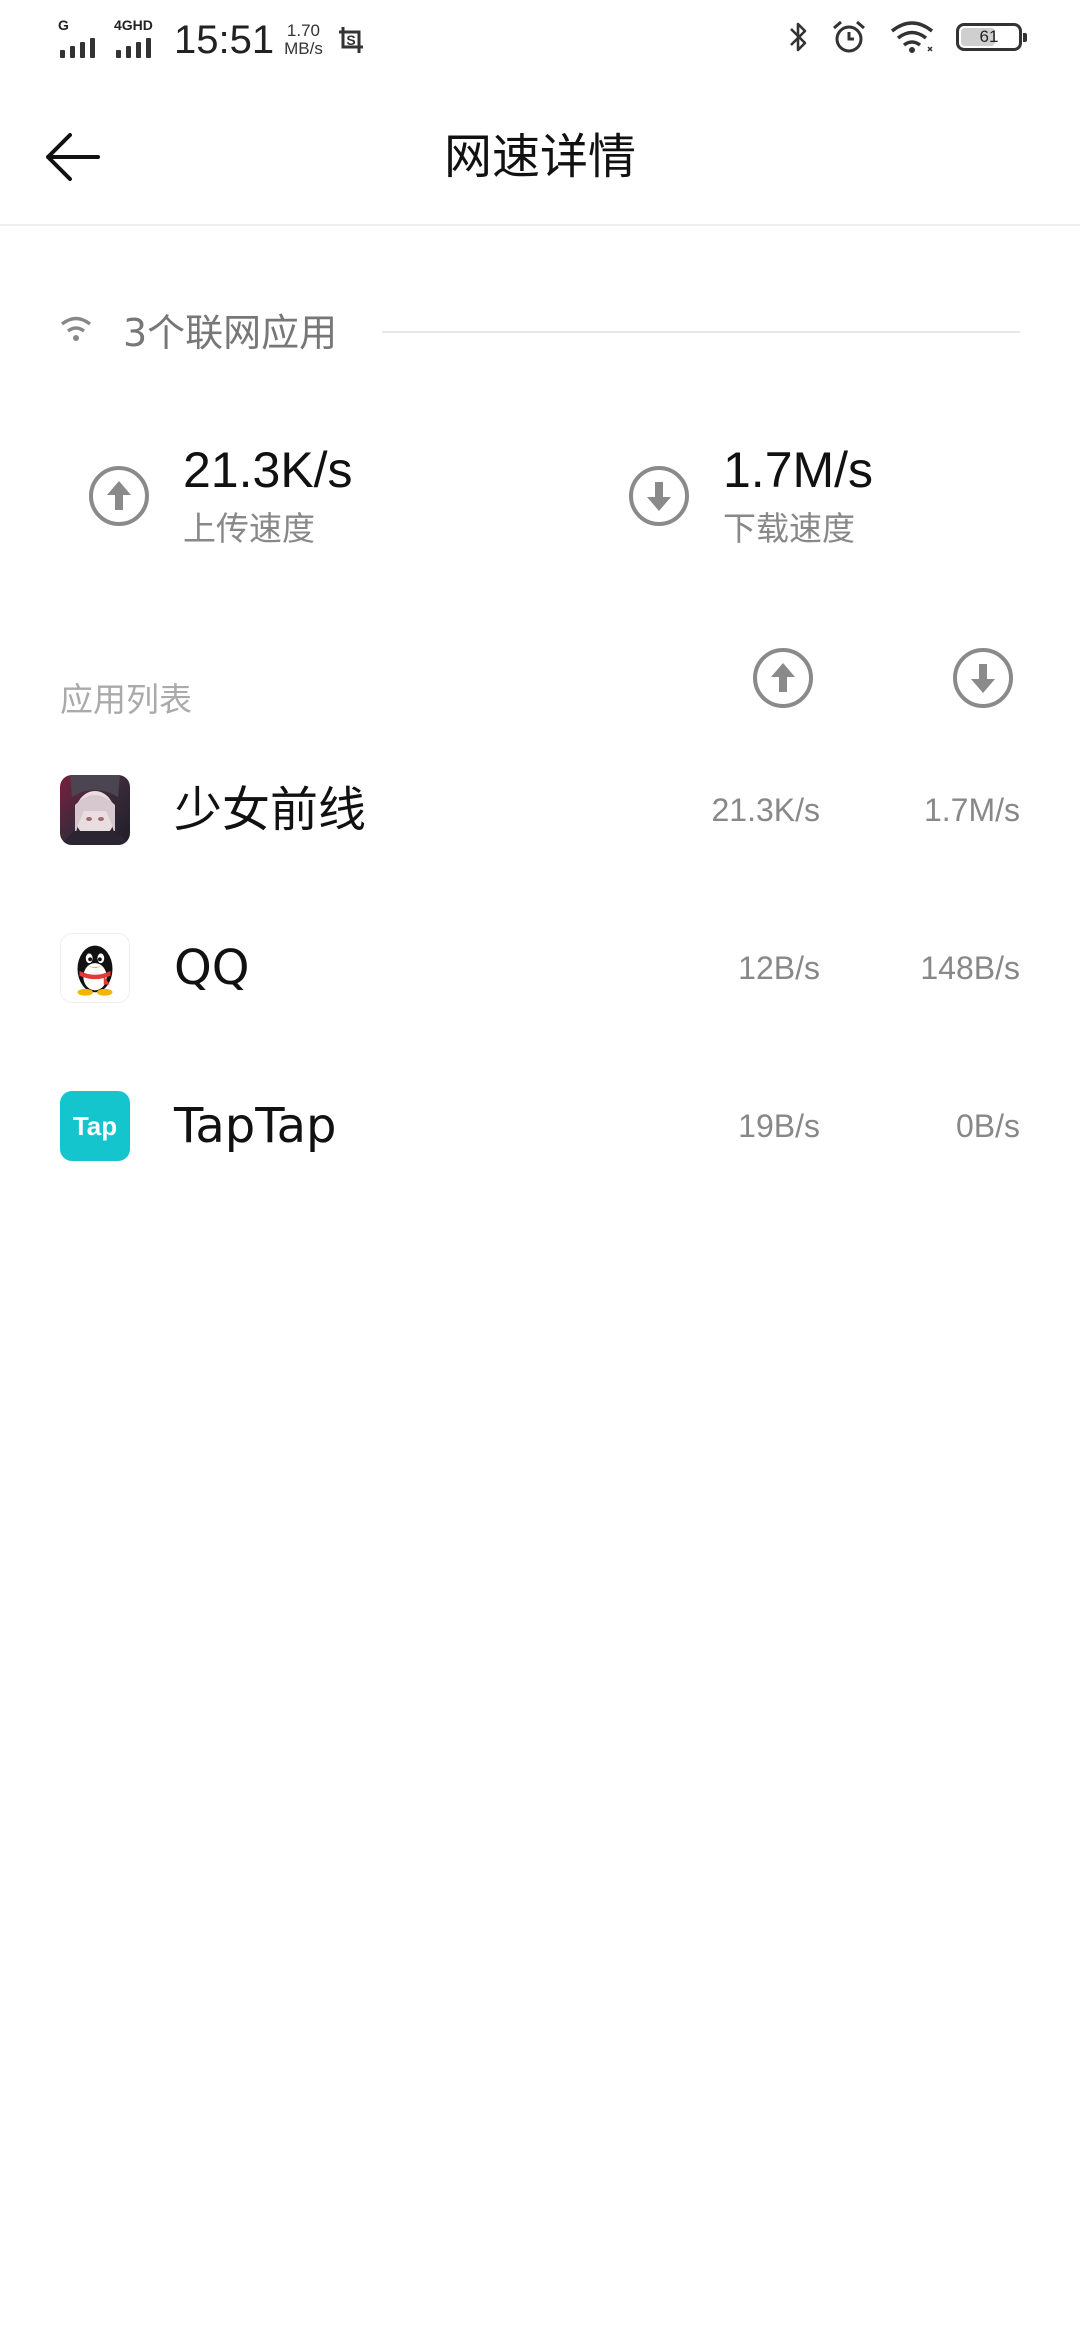  I want to click on app-download-speed: 0B/s, so click(987, 1126).